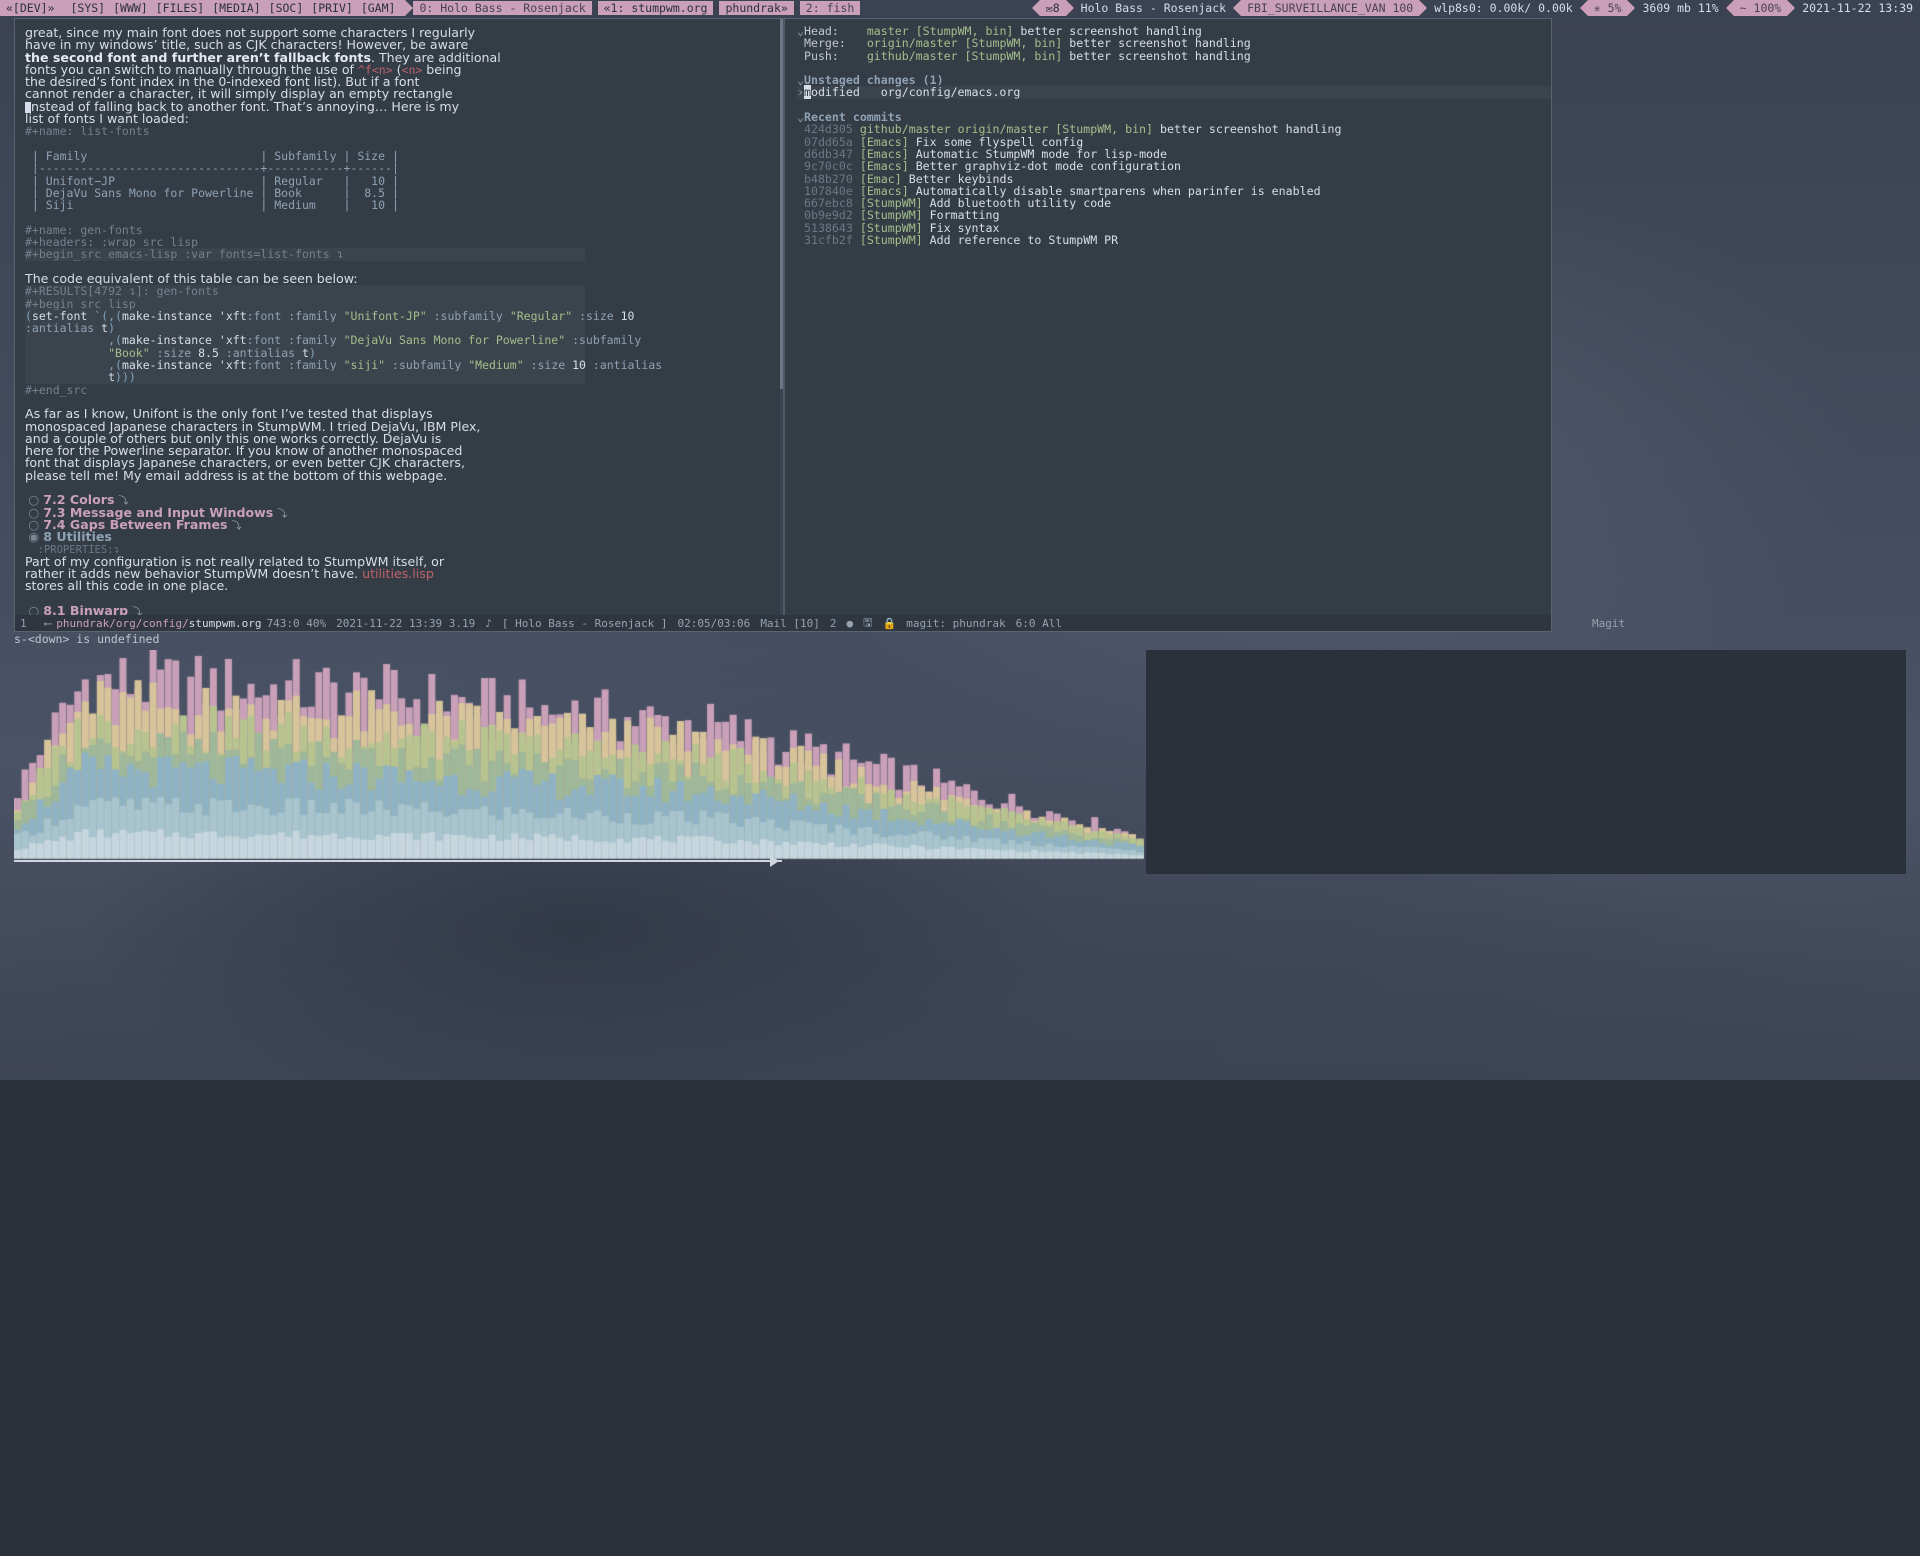 Image resolution: width=1920 pixels, height=1556 pixels. What do you see at coordinates (122, 623) in the screenshot?
I see `modeline-path: phundrak/org/config/` at bounding box center [122, 623].